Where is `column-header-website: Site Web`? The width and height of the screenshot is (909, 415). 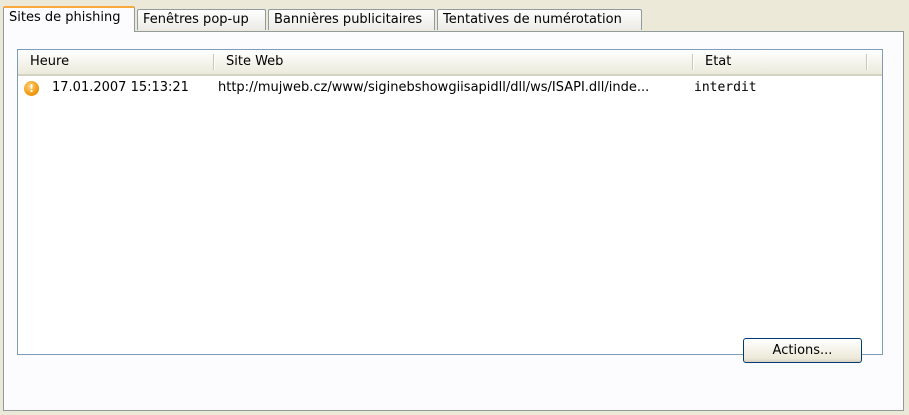
column-header-website: Site Web is located at coordinates (453, 62).